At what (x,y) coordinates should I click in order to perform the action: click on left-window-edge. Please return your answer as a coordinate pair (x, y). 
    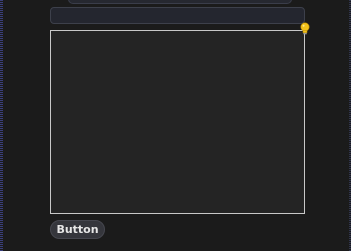
    Looking at the image, I should click on (1, 125).